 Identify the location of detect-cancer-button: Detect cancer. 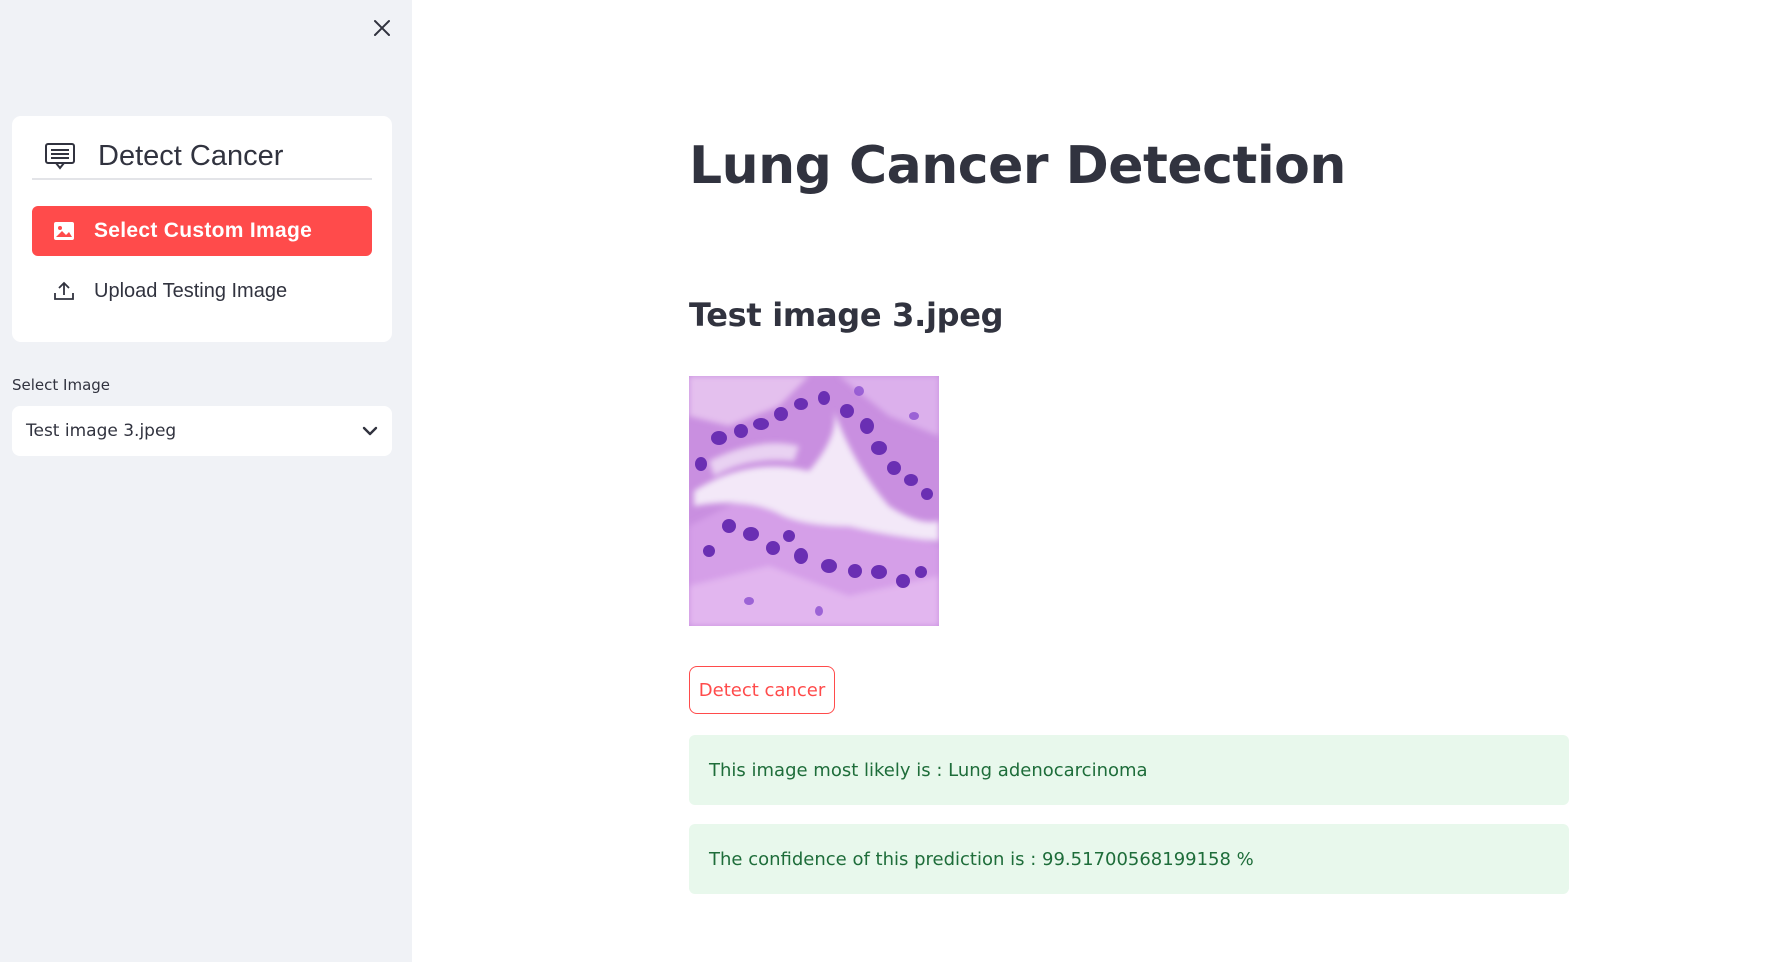
(762, 690).